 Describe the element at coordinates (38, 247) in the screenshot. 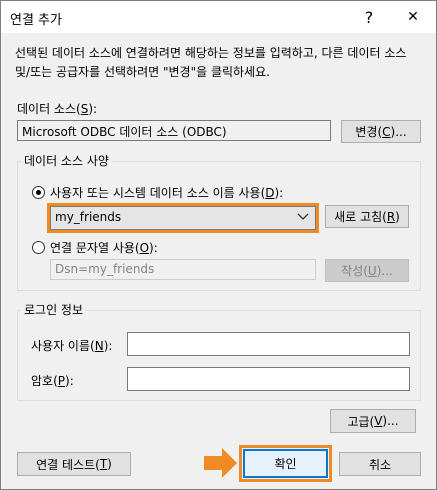

I see `use-conn-string-radio` at that location.